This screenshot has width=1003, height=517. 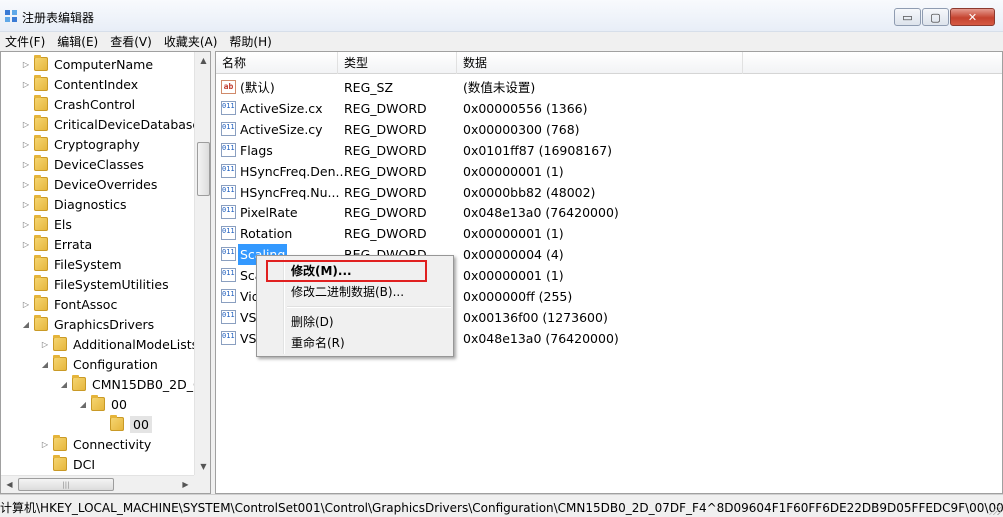 I want to click on tree-item: ▷ Errata, so click(x=56, y=244).